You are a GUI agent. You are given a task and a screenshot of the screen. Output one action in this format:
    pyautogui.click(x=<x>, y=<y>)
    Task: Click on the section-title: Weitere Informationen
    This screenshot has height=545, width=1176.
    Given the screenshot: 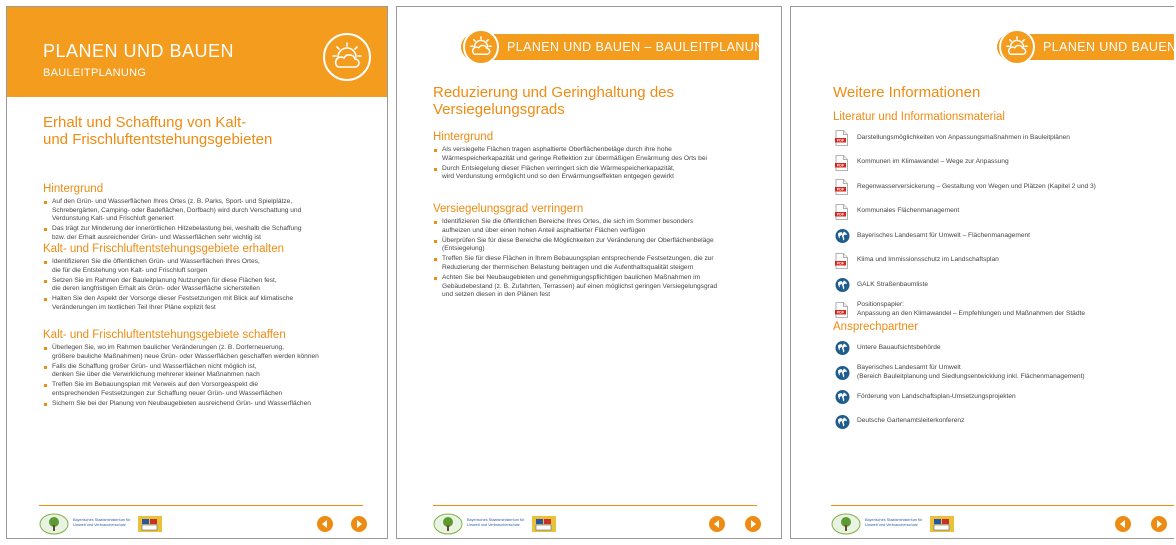 What is the action you would take?
    pyautogui.click(x=907, y=92)
    